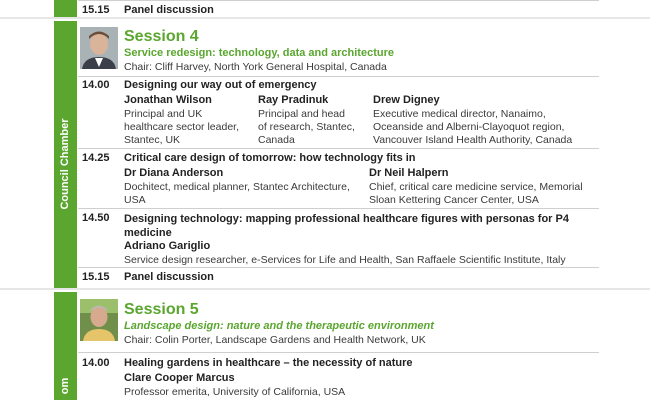 The image size is (650, 400). Describe the element at coordinates (406, 100) in the screenshot. I see `speaker-name: Drew Digney` at that location.